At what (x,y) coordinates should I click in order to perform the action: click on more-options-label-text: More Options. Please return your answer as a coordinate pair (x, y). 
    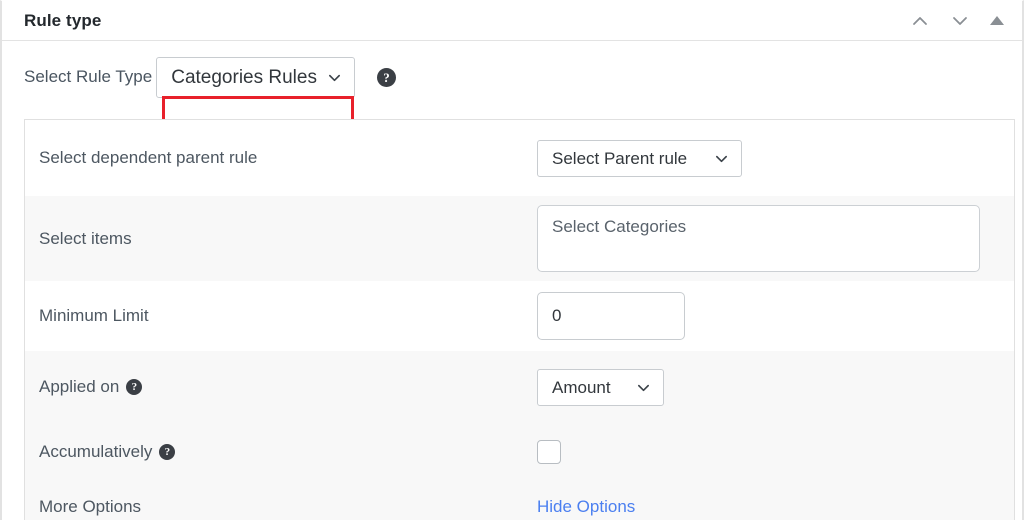
    Looking at the image, I should click on (90, 506).